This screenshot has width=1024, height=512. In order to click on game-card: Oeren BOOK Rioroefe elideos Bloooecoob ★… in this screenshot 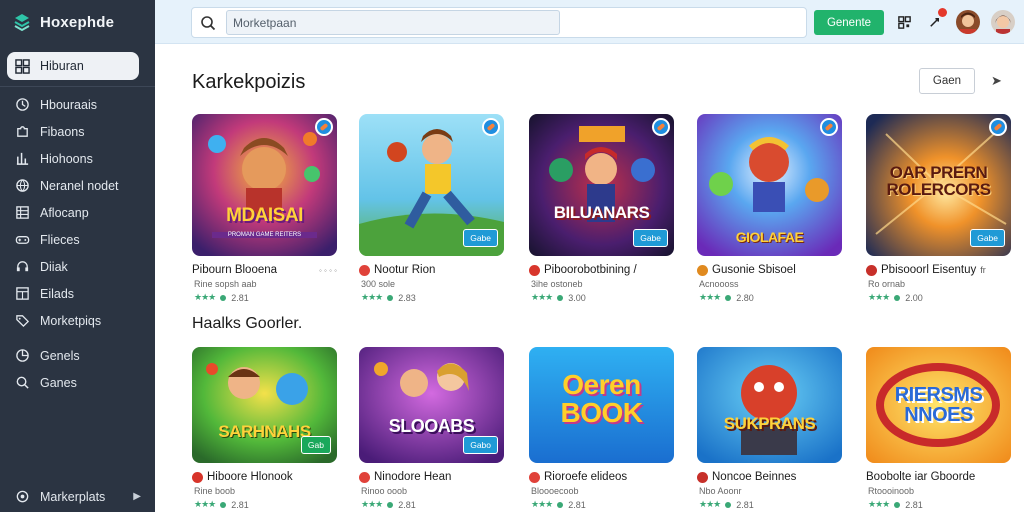, I will do `click(601, 428)`.